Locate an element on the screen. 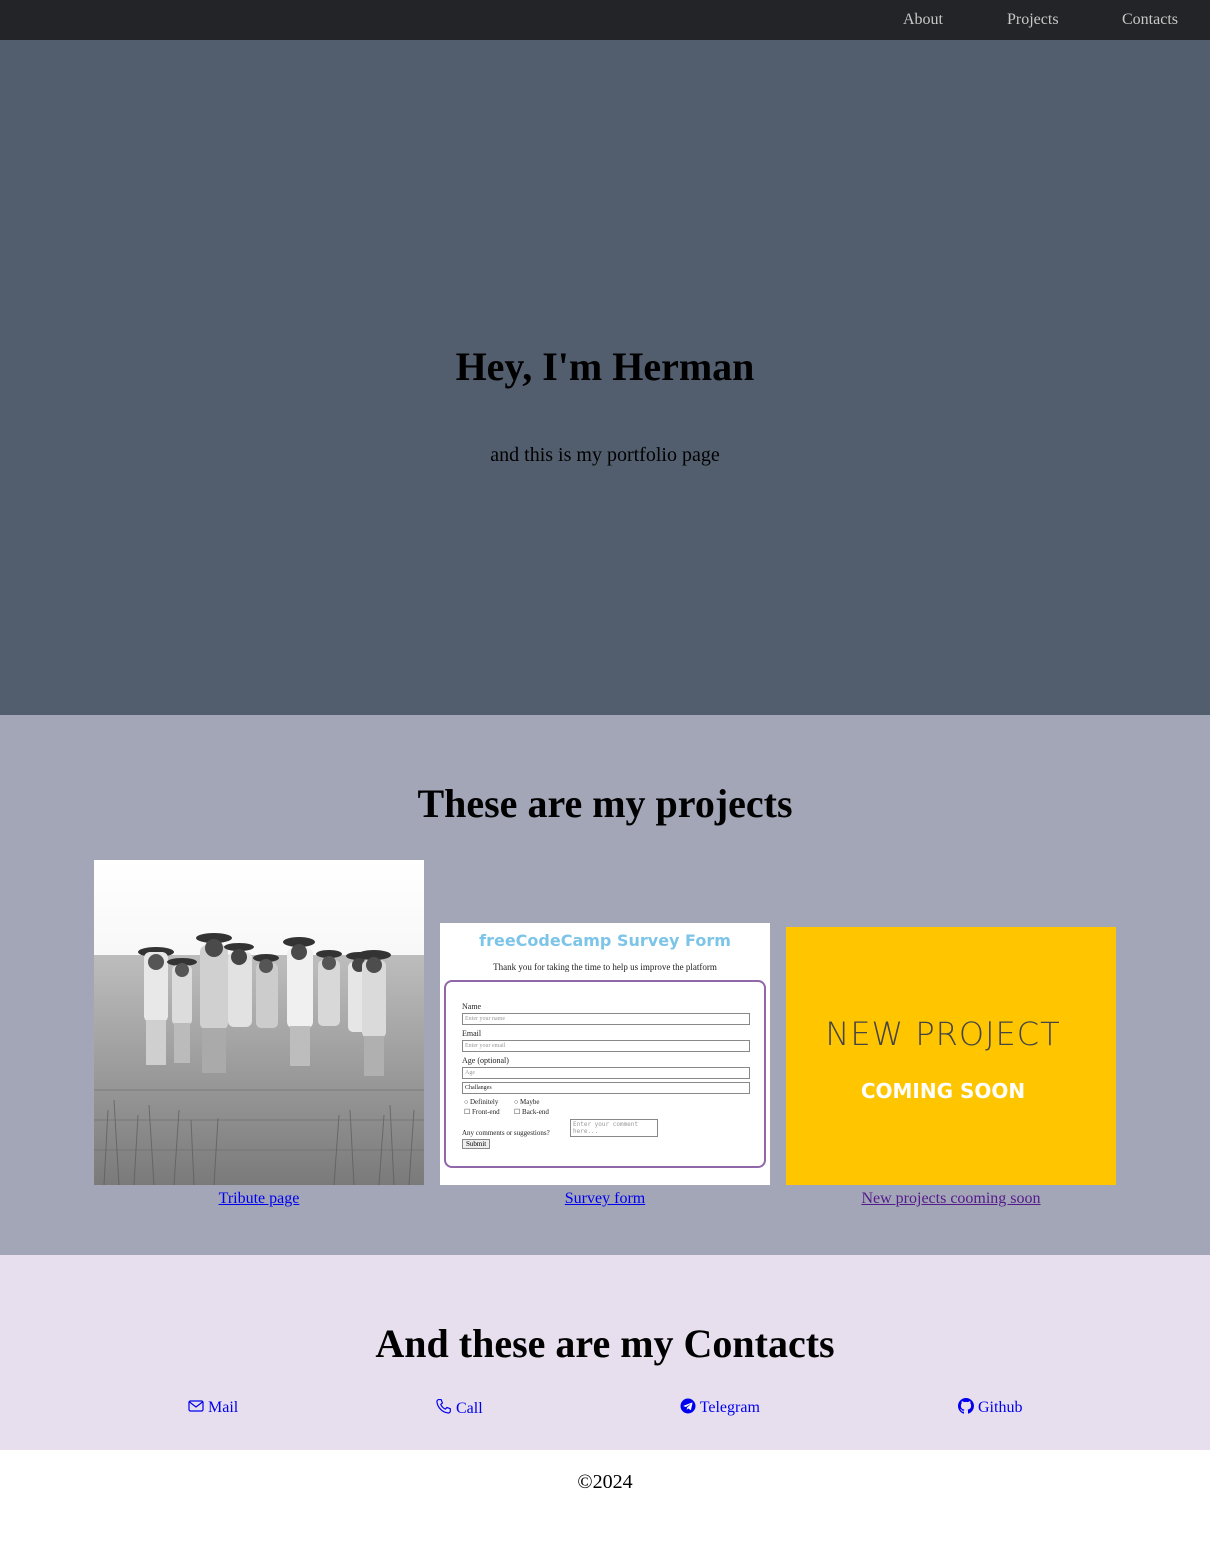  project-tile-tribute: Tribute page is located at coordinates (259, 1035).